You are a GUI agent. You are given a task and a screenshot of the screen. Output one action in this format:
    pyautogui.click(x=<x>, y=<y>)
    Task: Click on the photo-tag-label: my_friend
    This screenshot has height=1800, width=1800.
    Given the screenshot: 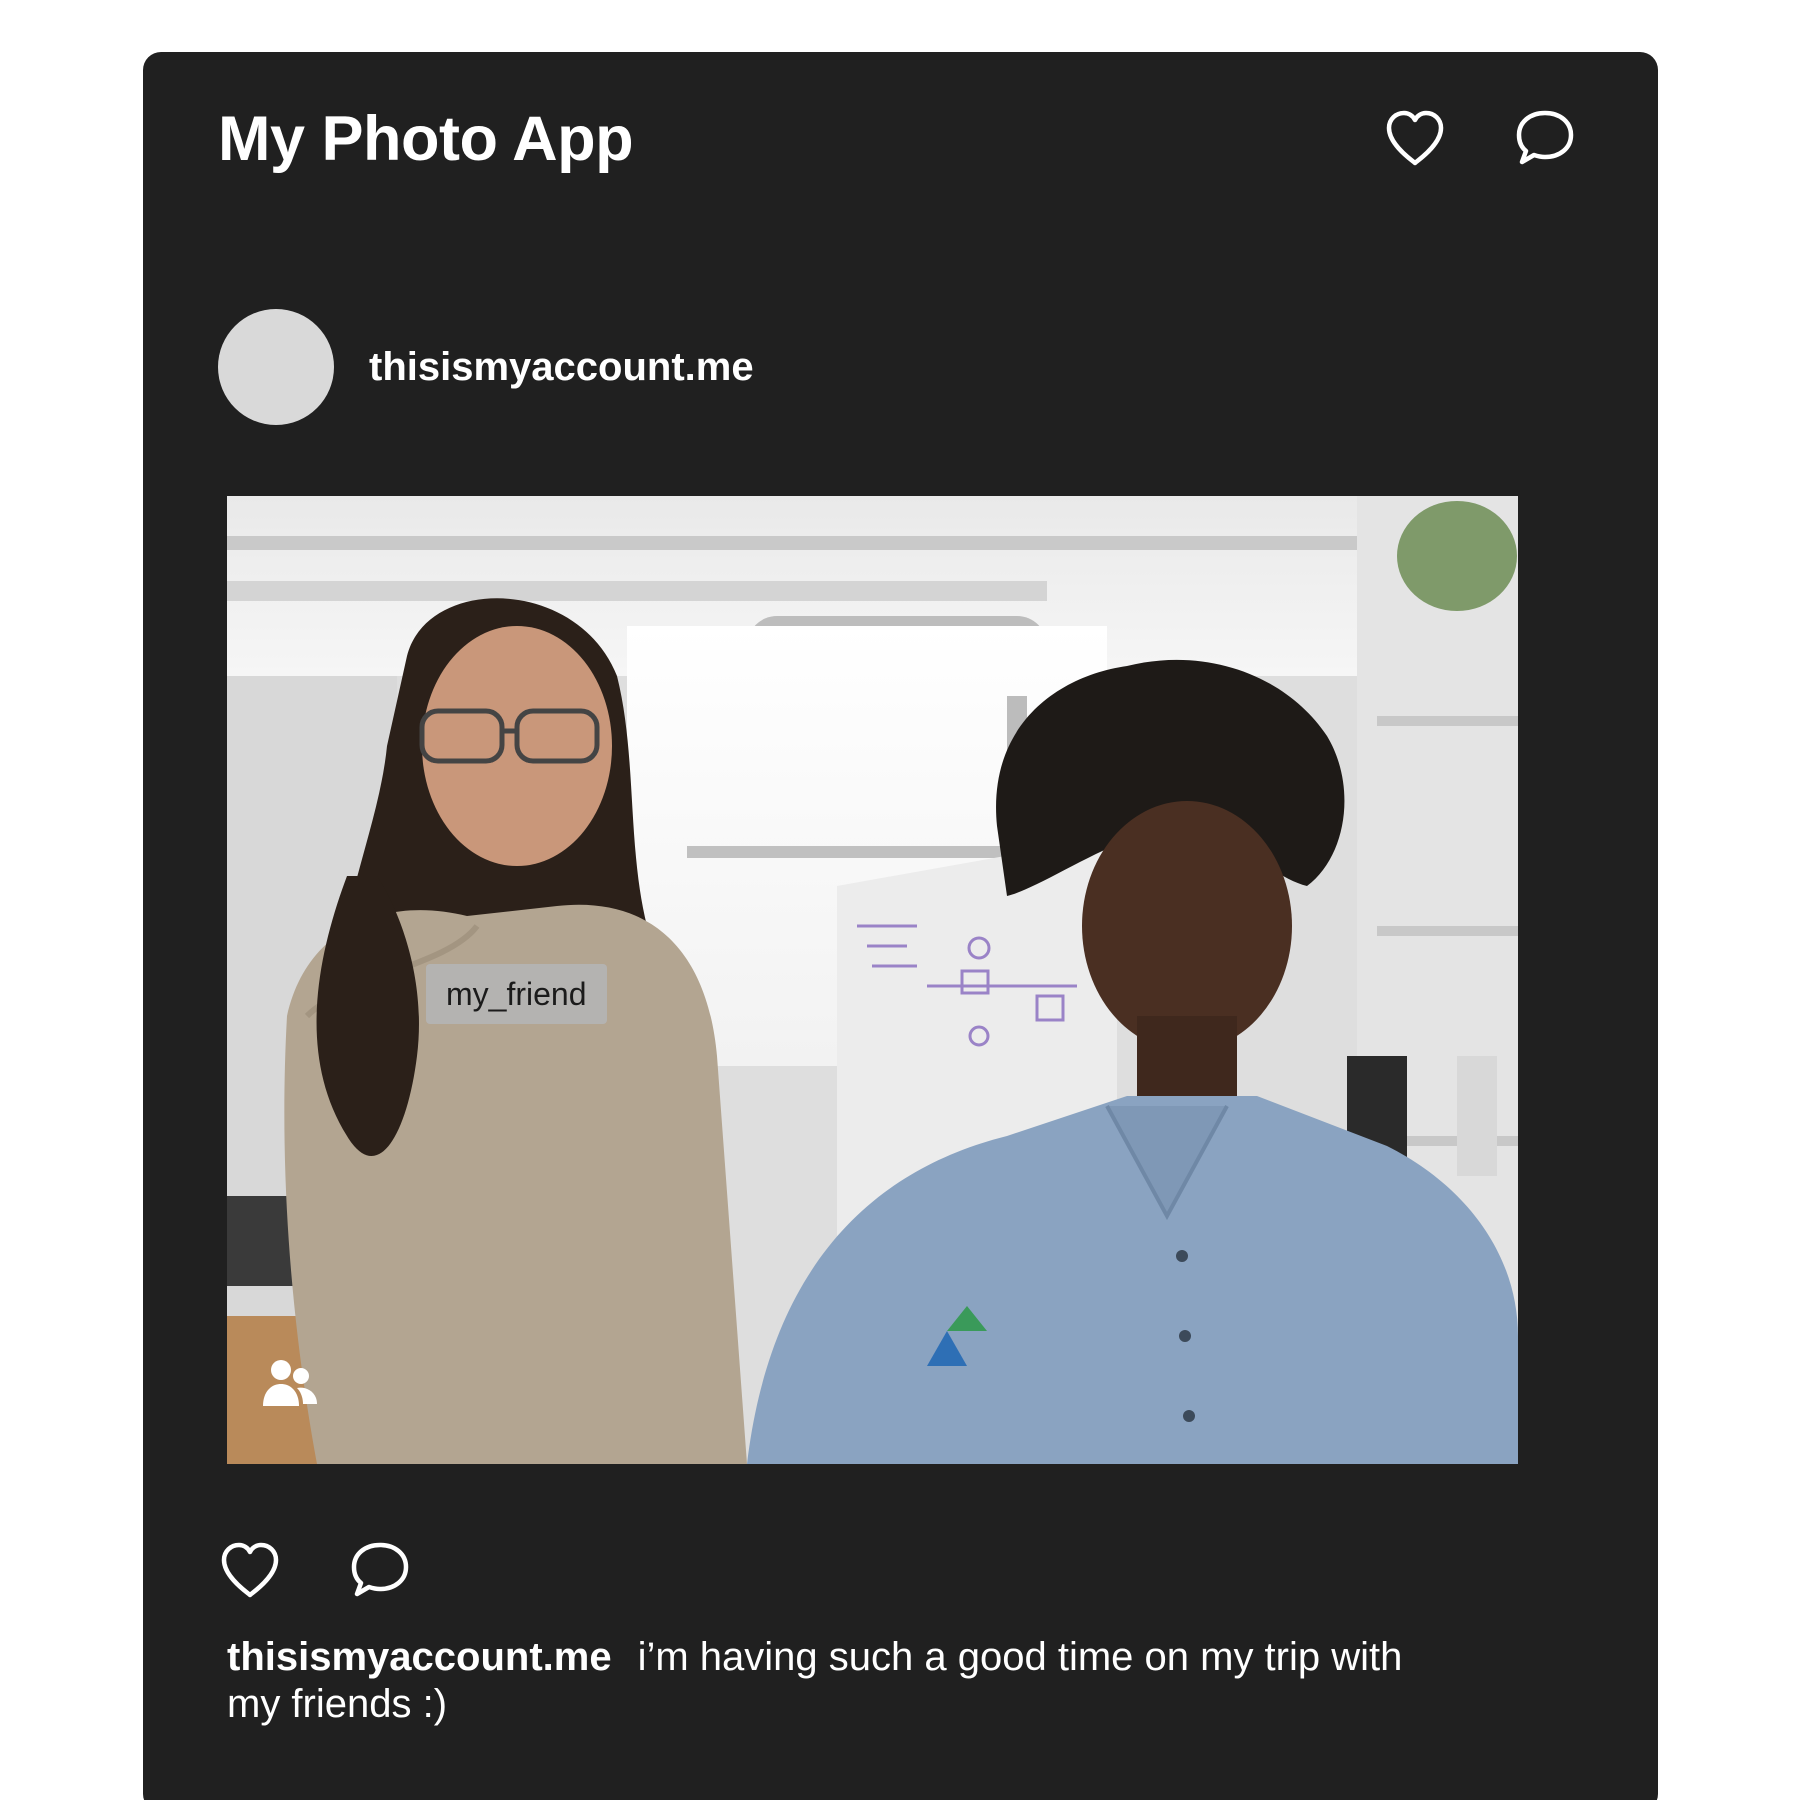 What is the action you would take?
    pyautogui.click(x=516, y=994)
    